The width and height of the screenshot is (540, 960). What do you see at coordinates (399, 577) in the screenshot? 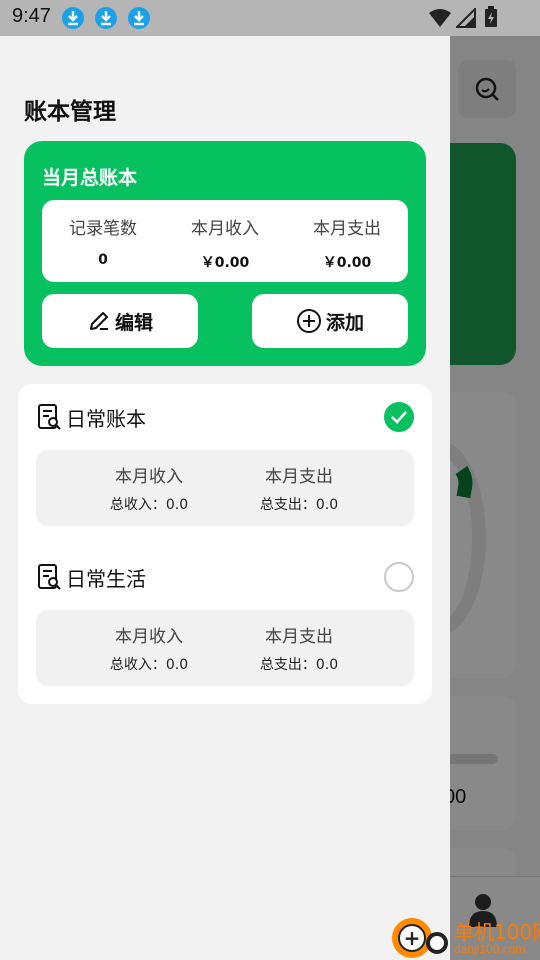
I see `unselected-circle-icon` at bounding box center [399, 577].